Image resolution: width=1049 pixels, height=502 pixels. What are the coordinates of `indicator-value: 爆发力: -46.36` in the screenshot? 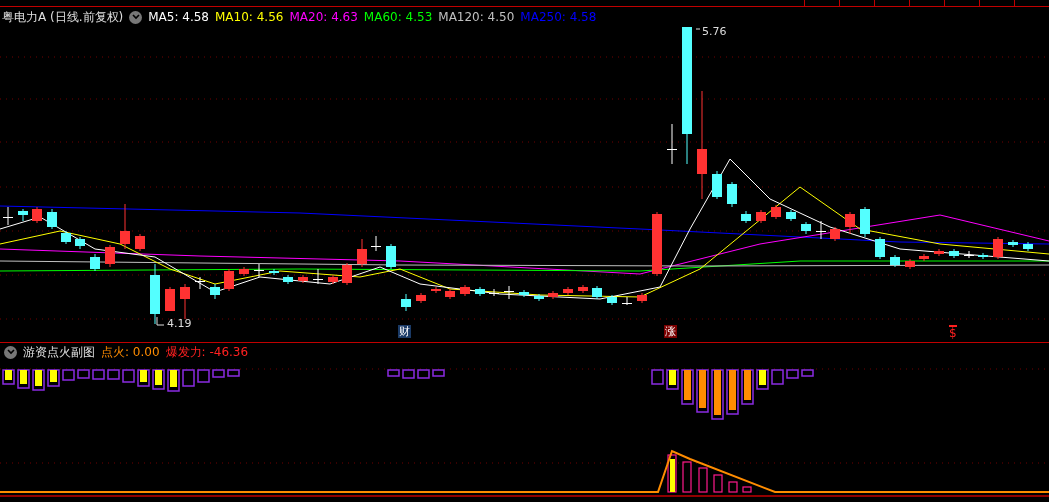 It's located at (207, 352).